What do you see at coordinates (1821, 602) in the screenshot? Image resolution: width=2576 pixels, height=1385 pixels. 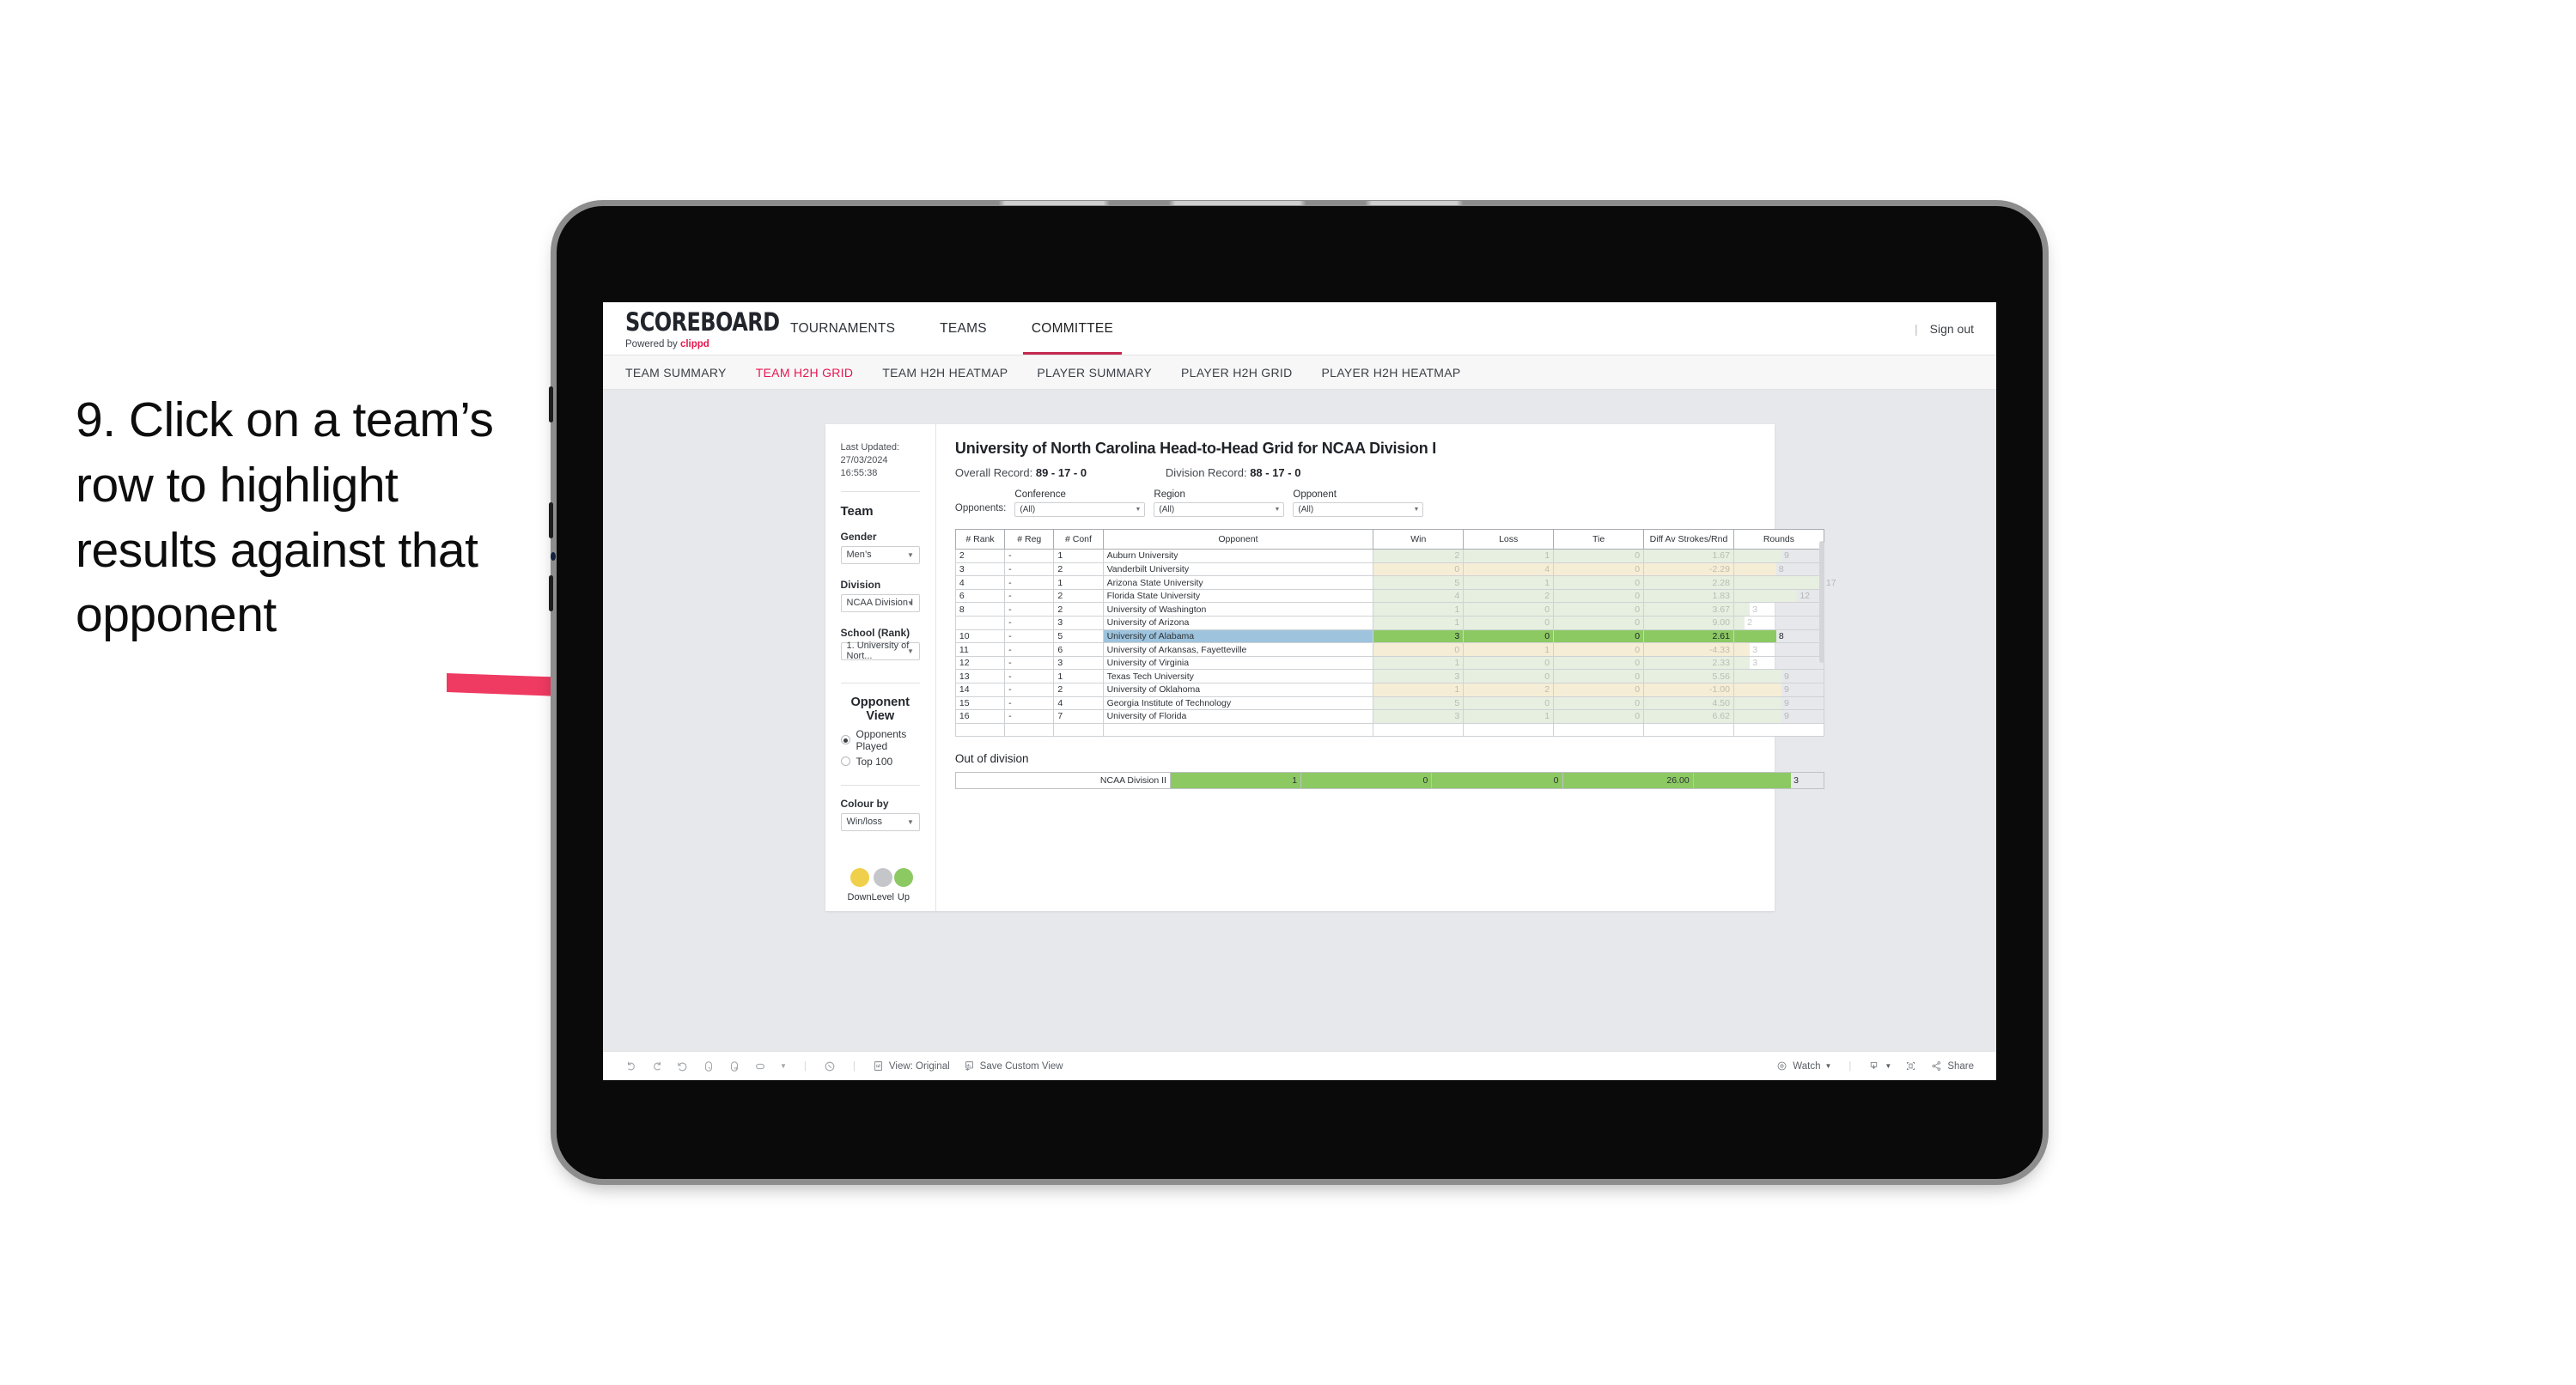 I see `grid-scrollbar` at bounding box center [1821, 602].